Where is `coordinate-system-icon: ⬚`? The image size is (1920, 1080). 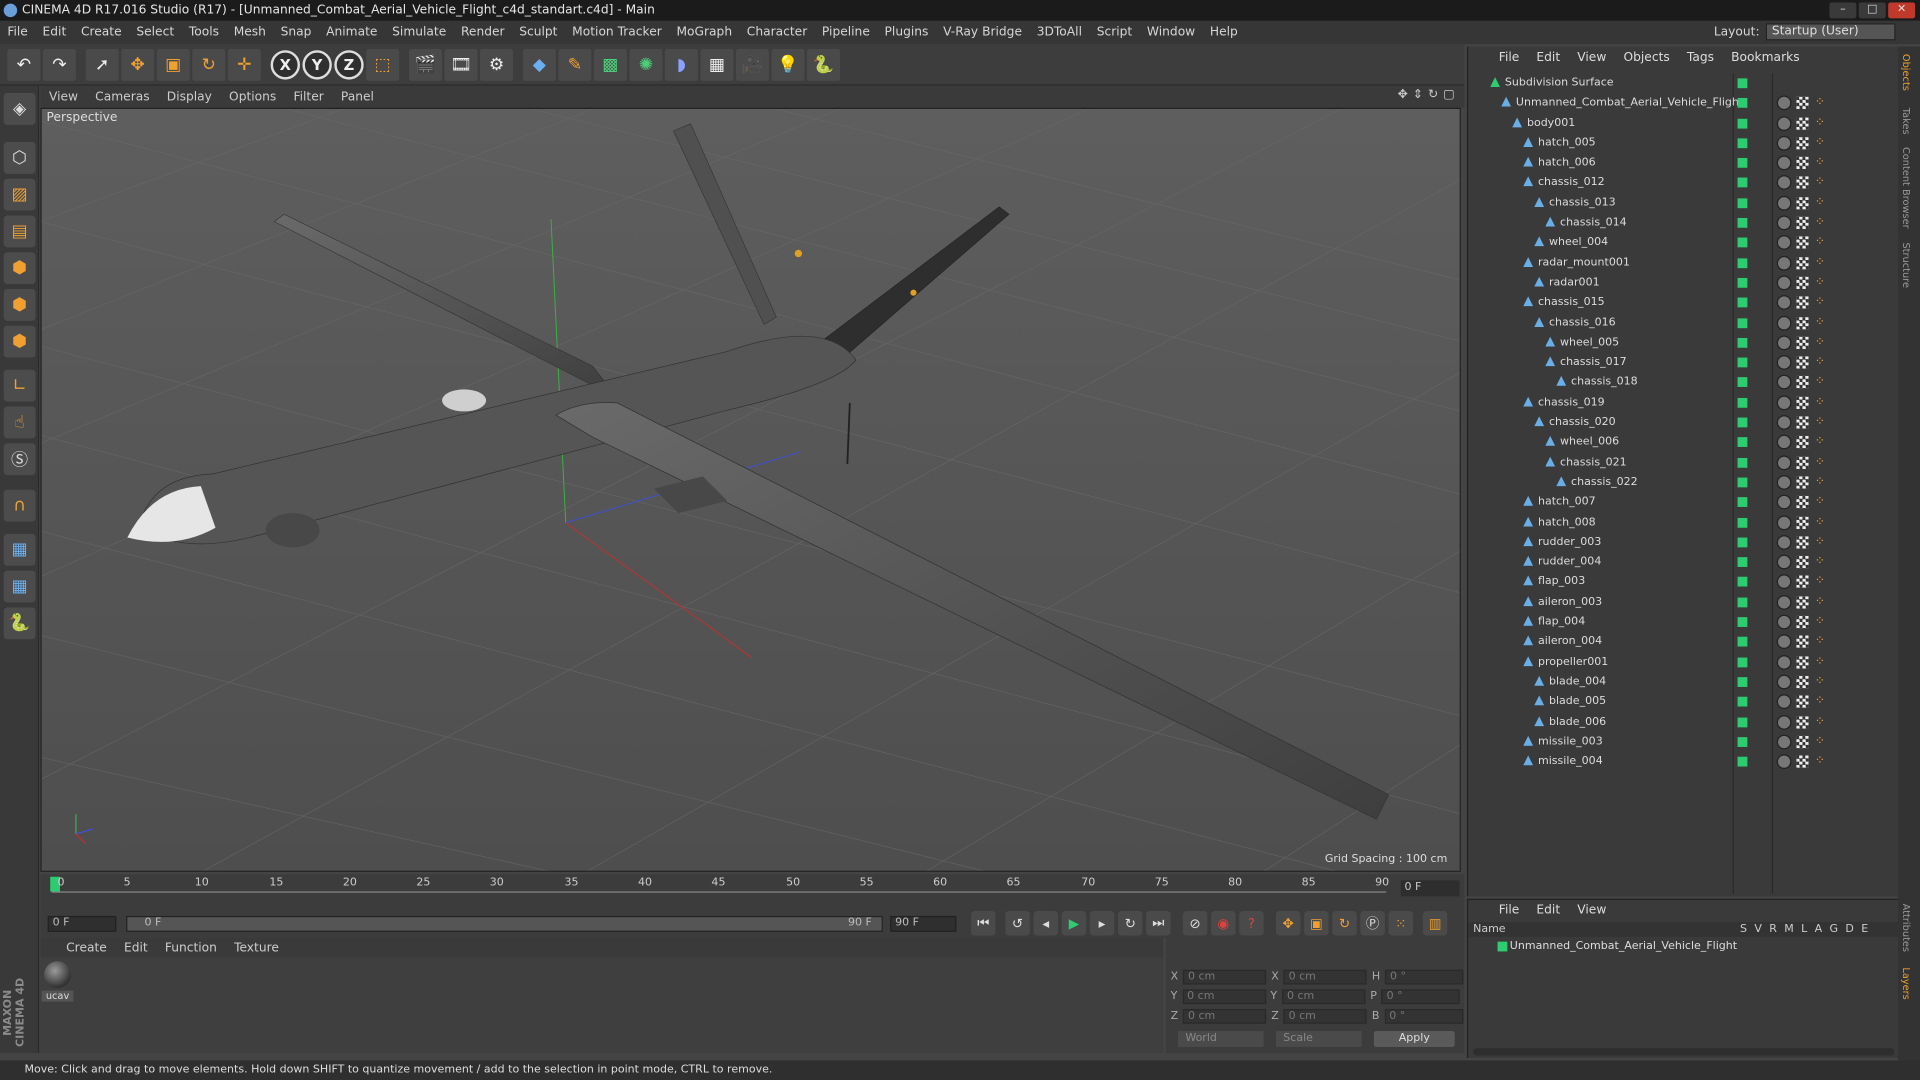
coordinate-system-icon: ⬚ is located at coordinates (383, 64).